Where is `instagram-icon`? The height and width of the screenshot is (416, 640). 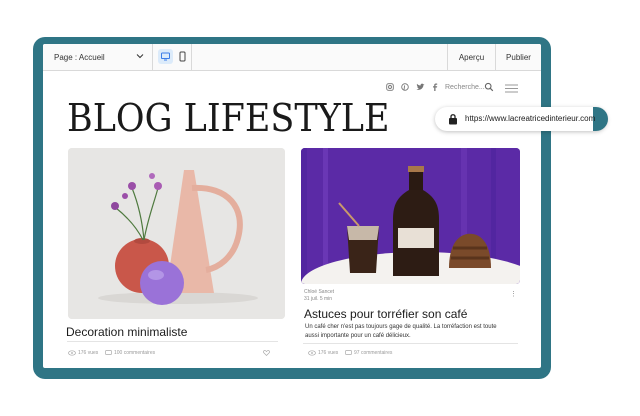
instagram-icon is located at coordinates (390, 87).